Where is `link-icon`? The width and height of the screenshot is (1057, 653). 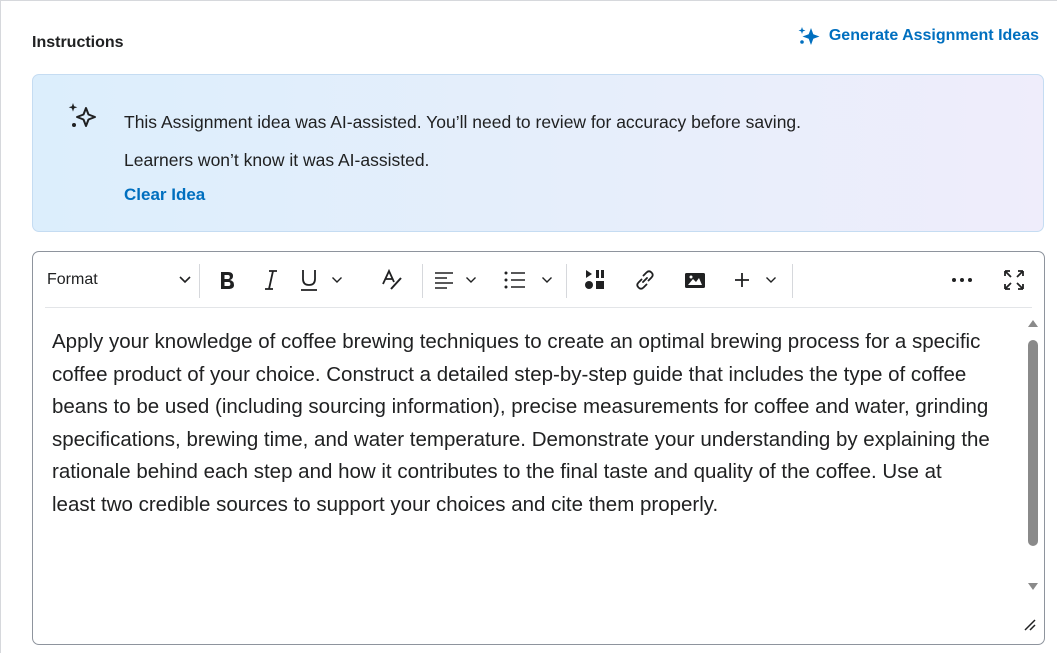 link-icon is located at coordinates (645, 280).